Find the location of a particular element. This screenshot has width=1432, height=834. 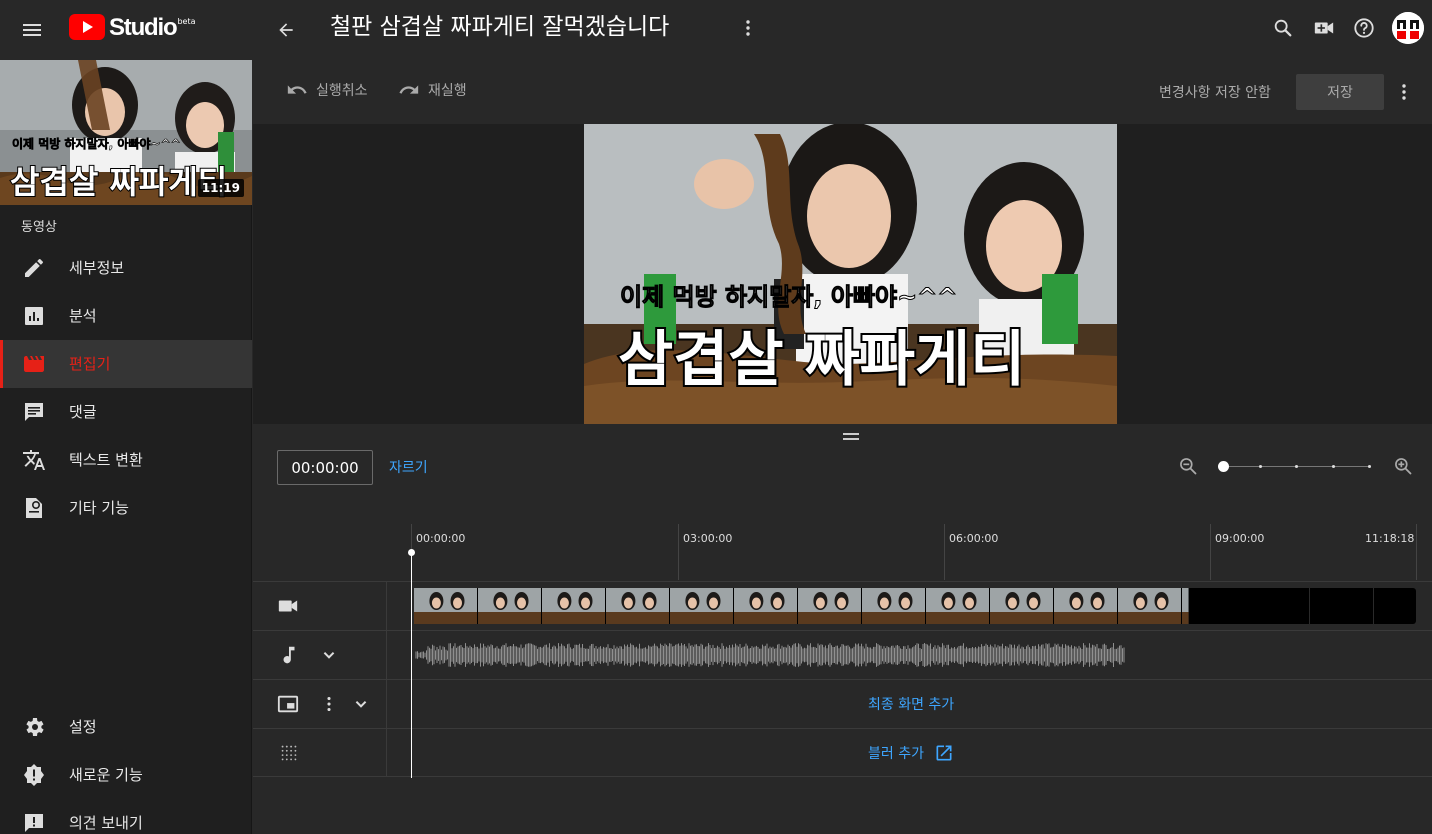

sidebar-item-transcription: 텍스트 변환 is located at coordinates (126, 460).